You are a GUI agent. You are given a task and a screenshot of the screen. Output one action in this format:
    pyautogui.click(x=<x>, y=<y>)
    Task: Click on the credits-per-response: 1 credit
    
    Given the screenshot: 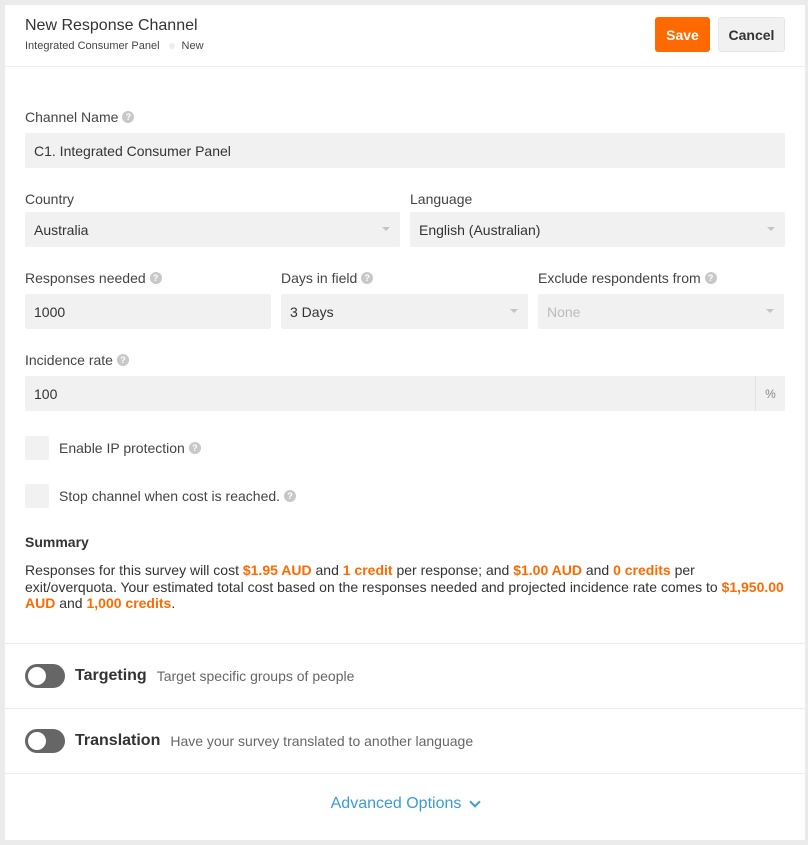 What is the action you would take?
    pyautogui.click(x=367, y=570)
    